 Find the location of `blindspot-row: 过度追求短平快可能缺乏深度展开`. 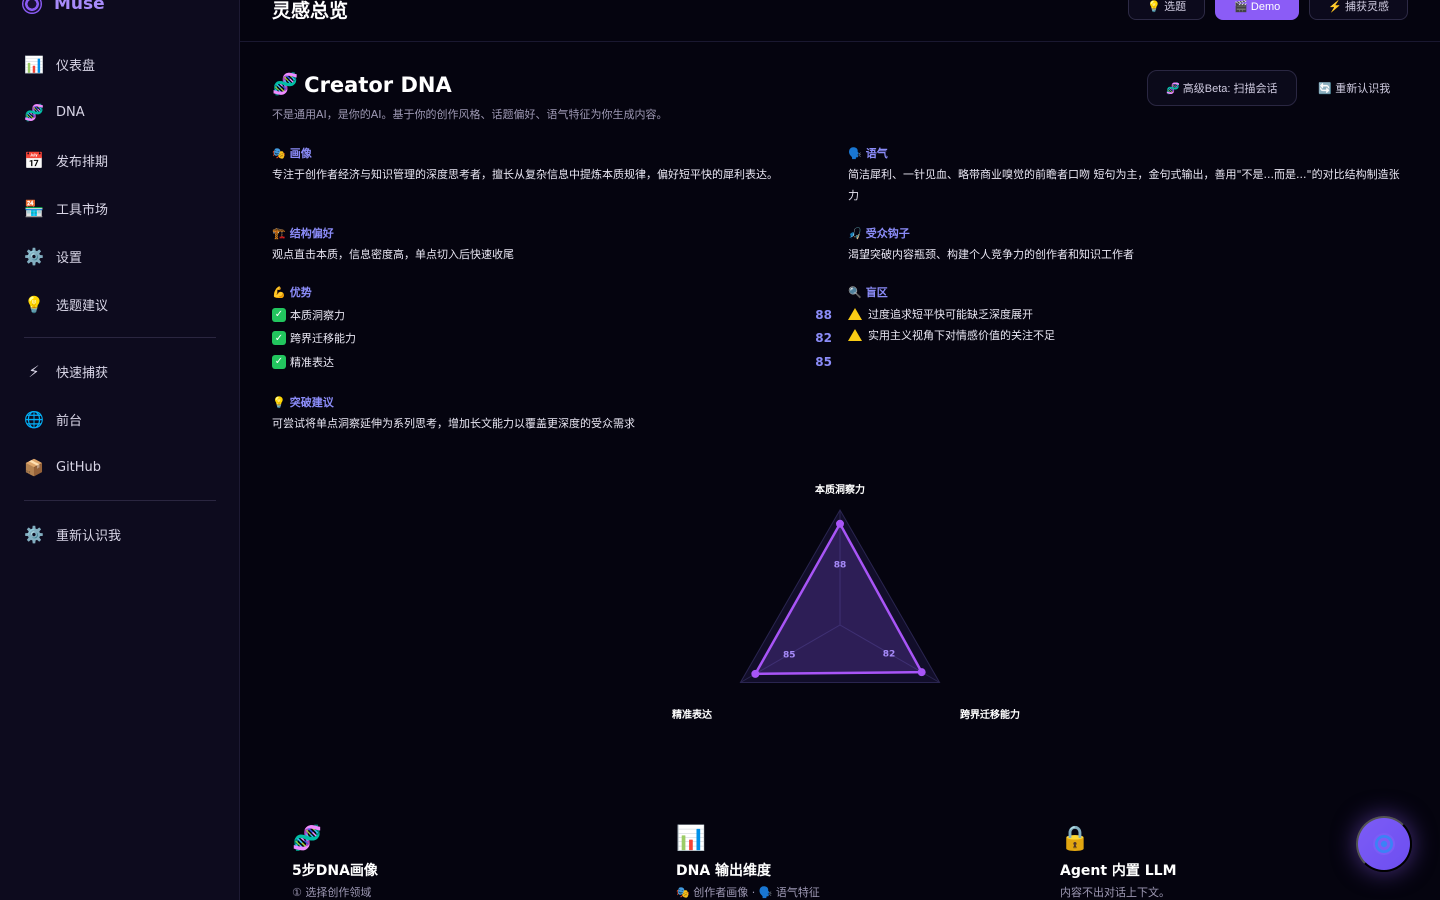

blindspot-row: 过度追求短平快可能缺乏深度展开 is located at coordinates (1128, 313).